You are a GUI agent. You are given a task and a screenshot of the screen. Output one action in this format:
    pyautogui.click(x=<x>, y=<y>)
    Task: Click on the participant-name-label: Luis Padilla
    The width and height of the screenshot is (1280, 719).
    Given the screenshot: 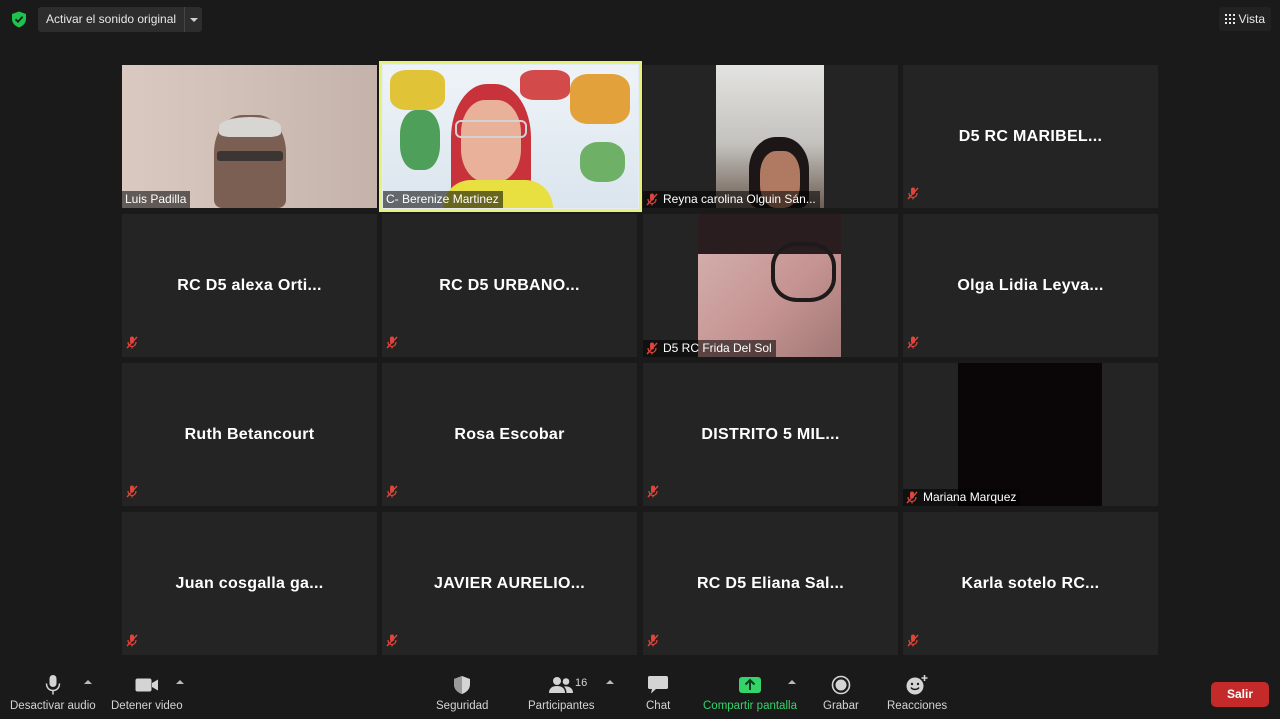 What is the action you would take?
    pyautogui.click(x=156, y=199)
    